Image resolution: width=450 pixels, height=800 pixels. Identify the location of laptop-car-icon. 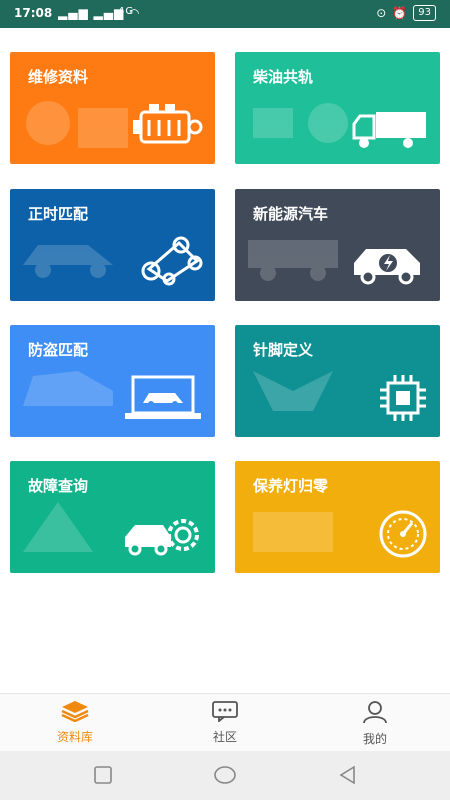
(163, 397).